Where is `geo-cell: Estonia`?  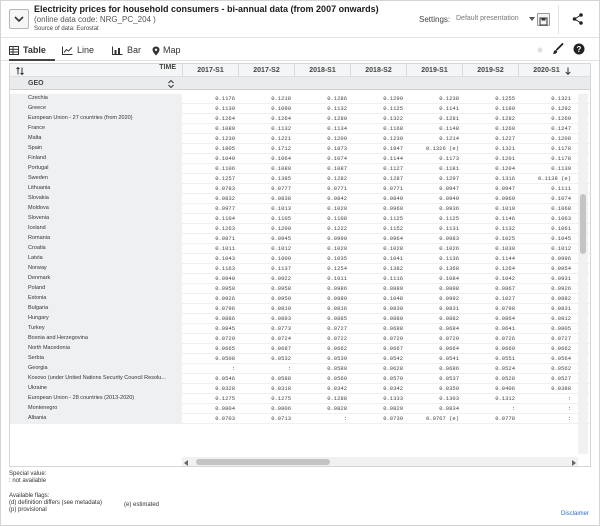 geo-cell: Estonia is located at coordinates (96, 299).